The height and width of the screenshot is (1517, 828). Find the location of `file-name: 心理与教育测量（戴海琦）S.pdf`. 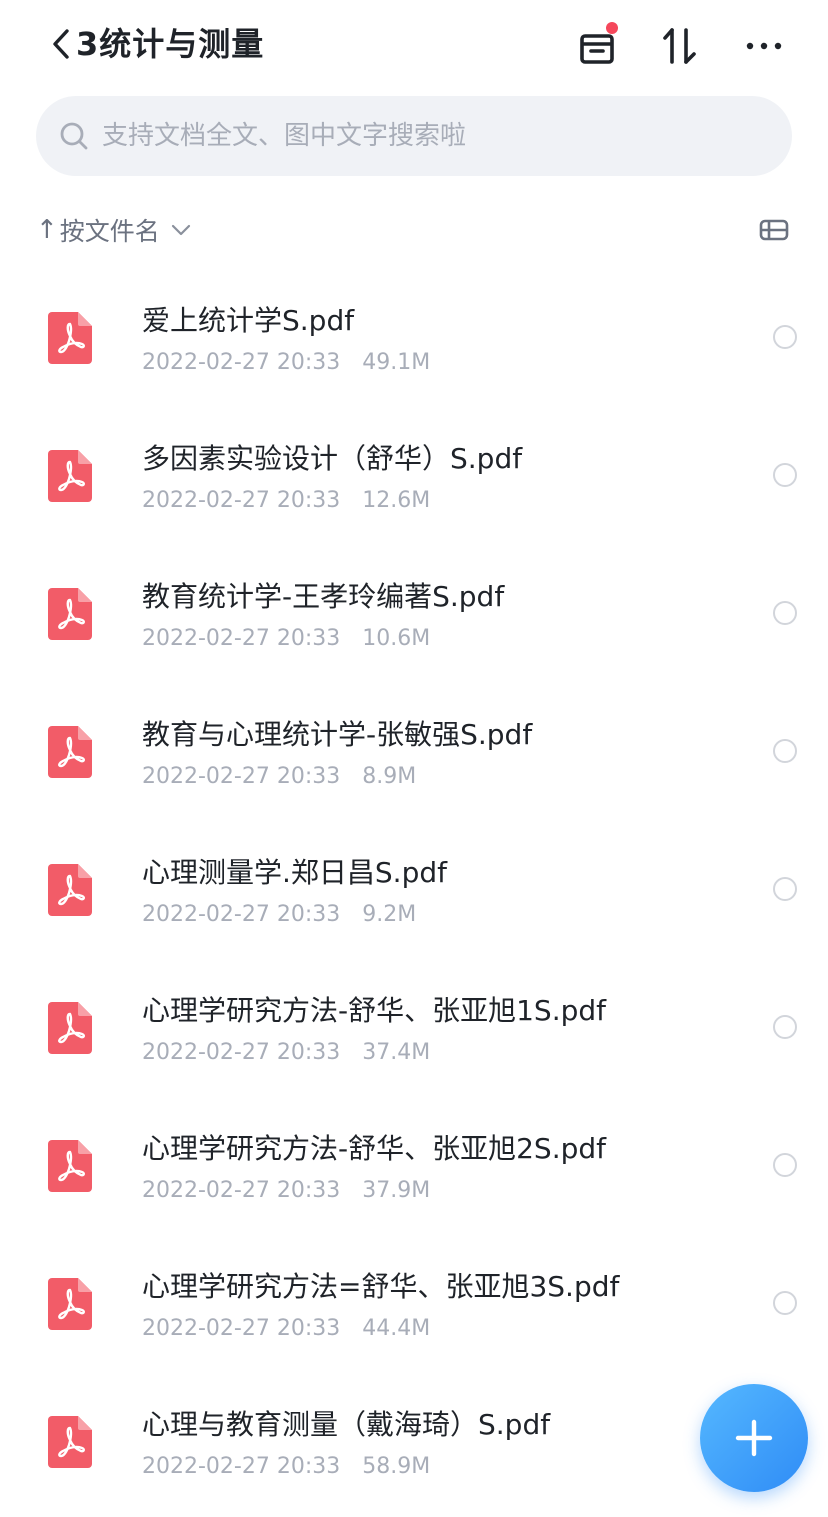

file-name: 心理与教育测量（戴海琦）S.pdf is located at coordinates (346, 1424).